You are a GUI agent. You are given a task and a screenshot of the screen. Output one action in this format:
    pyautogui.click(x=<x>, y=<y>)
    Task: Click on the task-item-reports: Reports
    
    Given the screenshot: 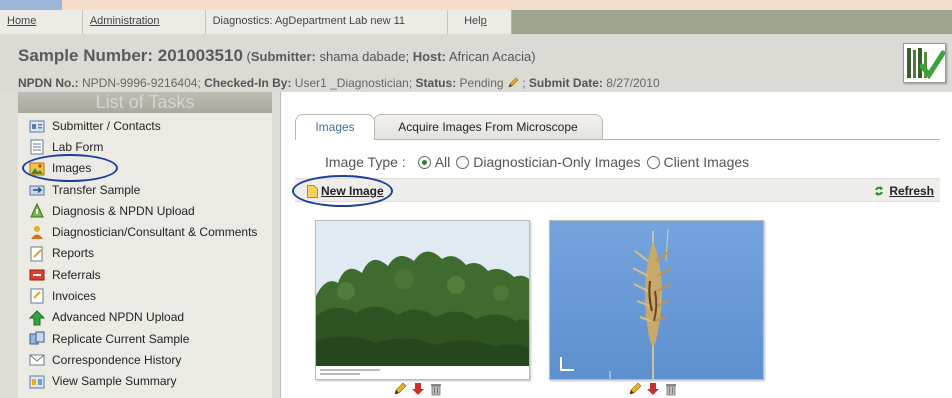 What is the action you would take?
    pyautogui.click(x=145, y=253)
    